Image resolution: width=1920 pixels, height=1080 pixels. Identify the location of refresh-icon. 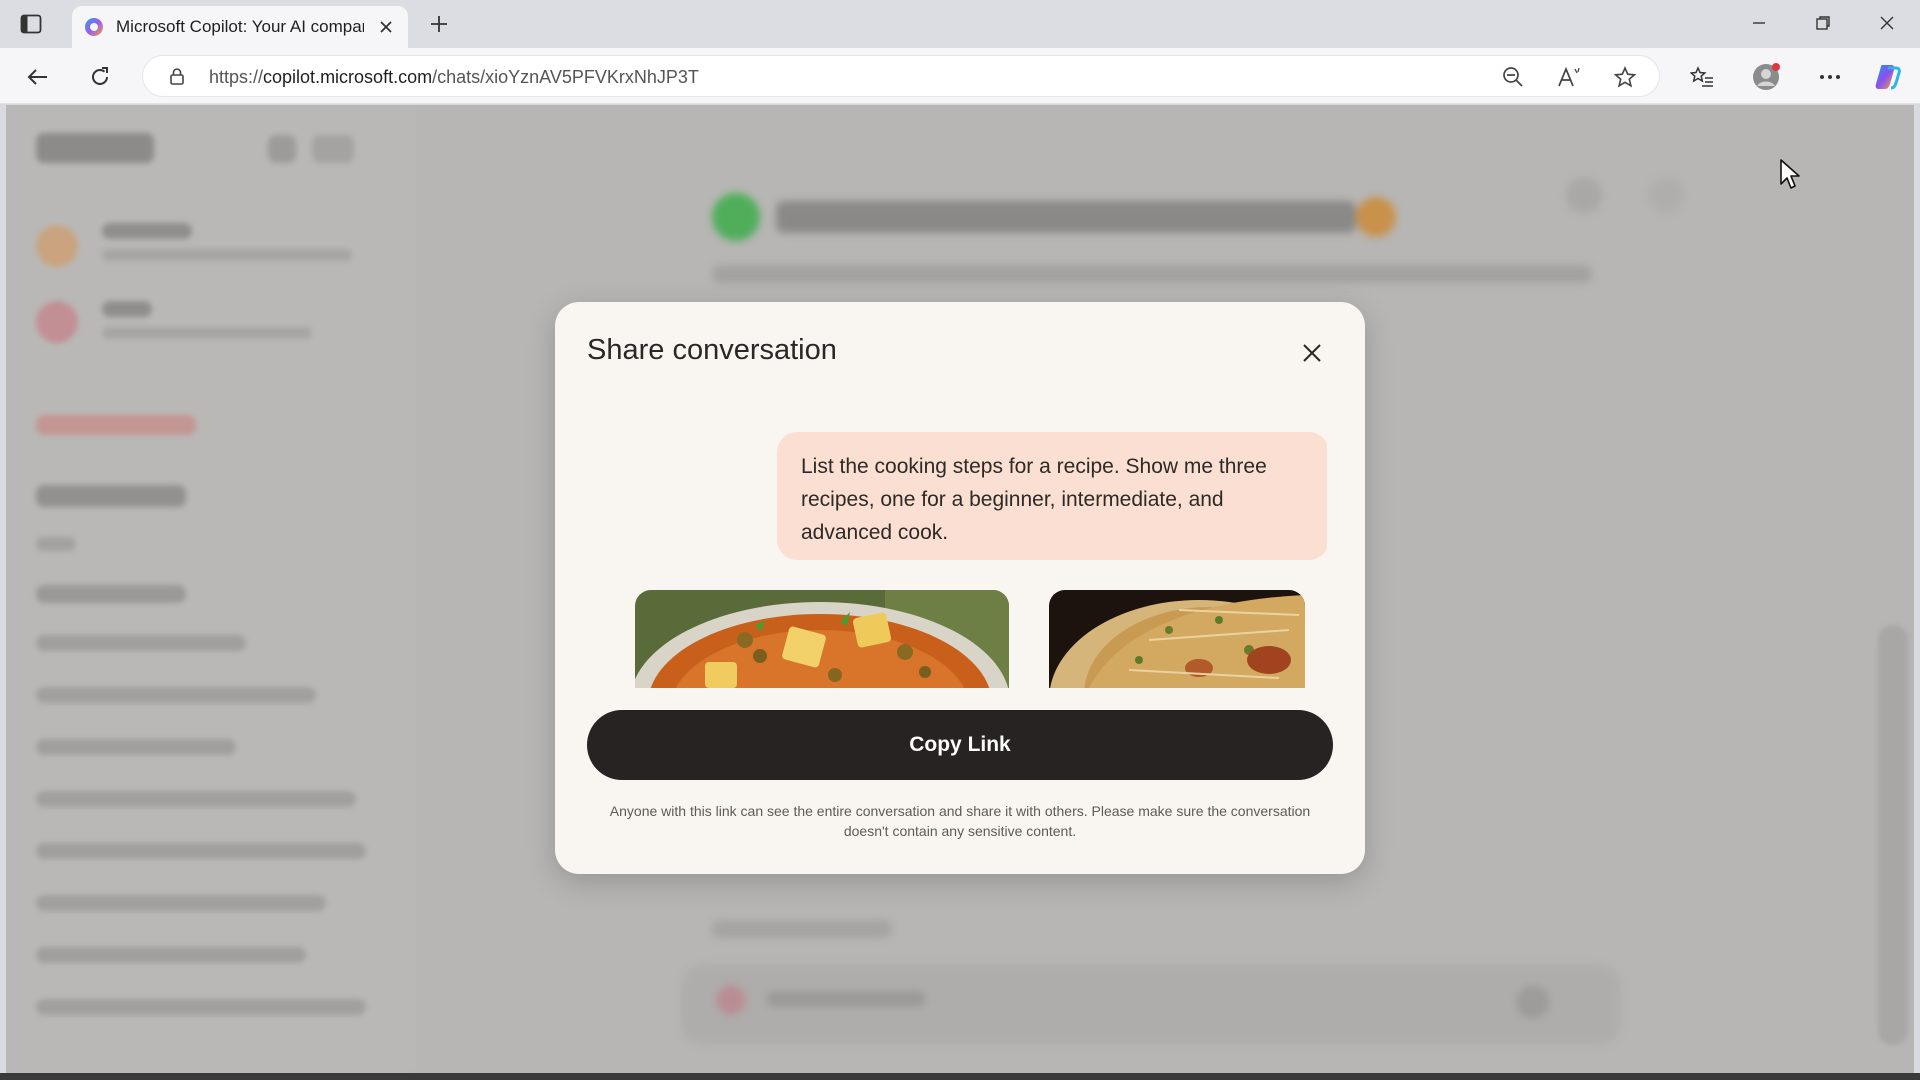
(100, 77).